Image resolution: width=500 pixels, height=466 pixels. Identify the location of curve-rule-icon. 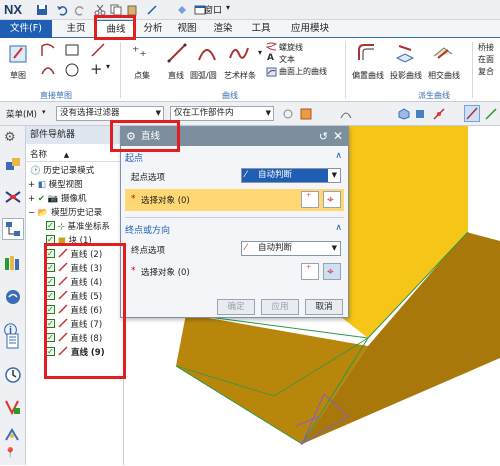
(346, 114).